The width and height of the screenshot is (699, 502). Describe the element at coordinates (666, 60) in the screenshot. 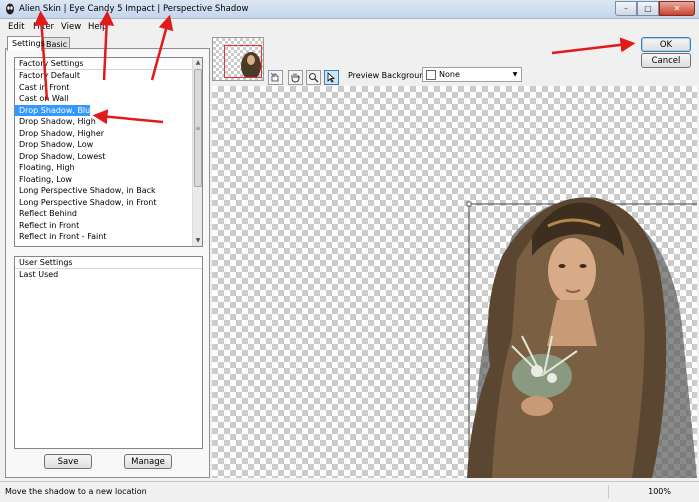

I see `cancel-button: Cancel` at that location.